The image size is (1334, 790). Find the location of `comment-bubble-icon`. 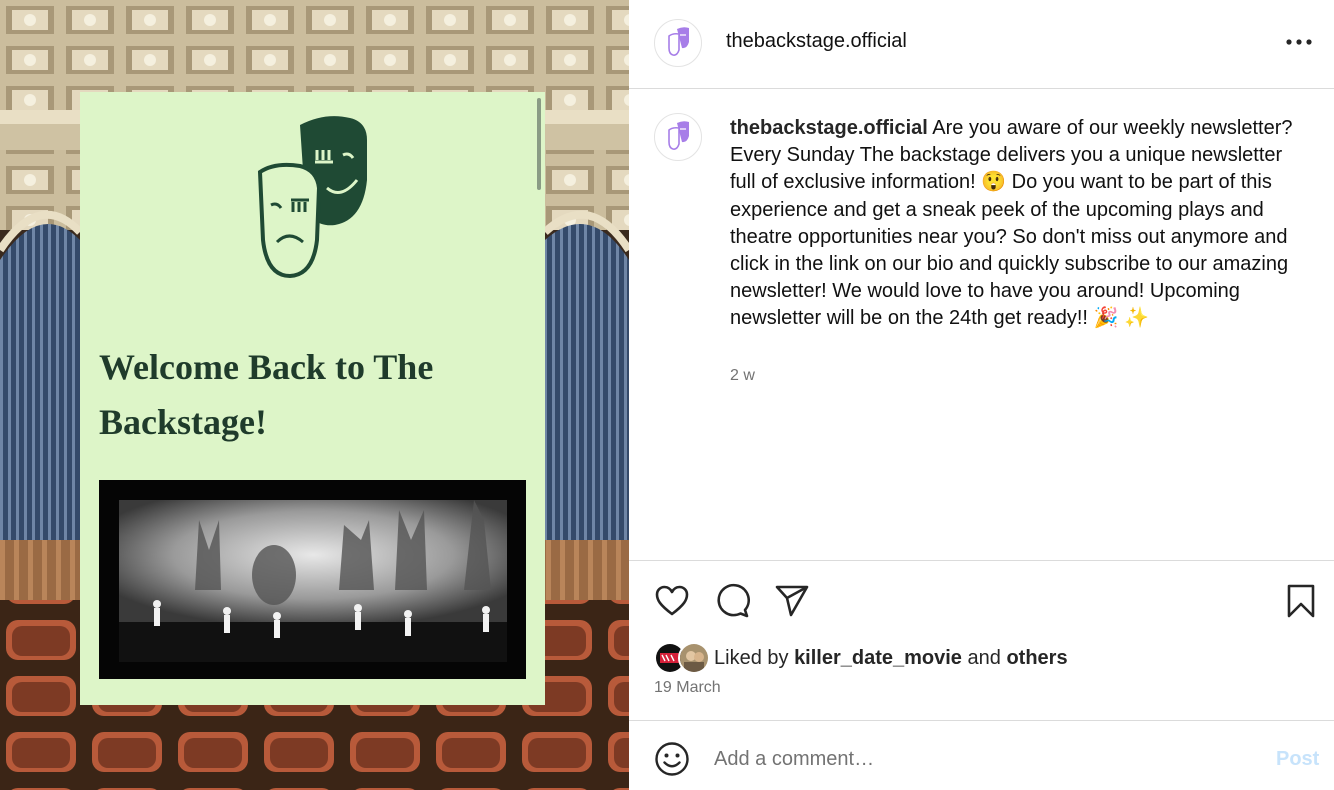

comment-bubble-icon is located at coordinates (732, 601).